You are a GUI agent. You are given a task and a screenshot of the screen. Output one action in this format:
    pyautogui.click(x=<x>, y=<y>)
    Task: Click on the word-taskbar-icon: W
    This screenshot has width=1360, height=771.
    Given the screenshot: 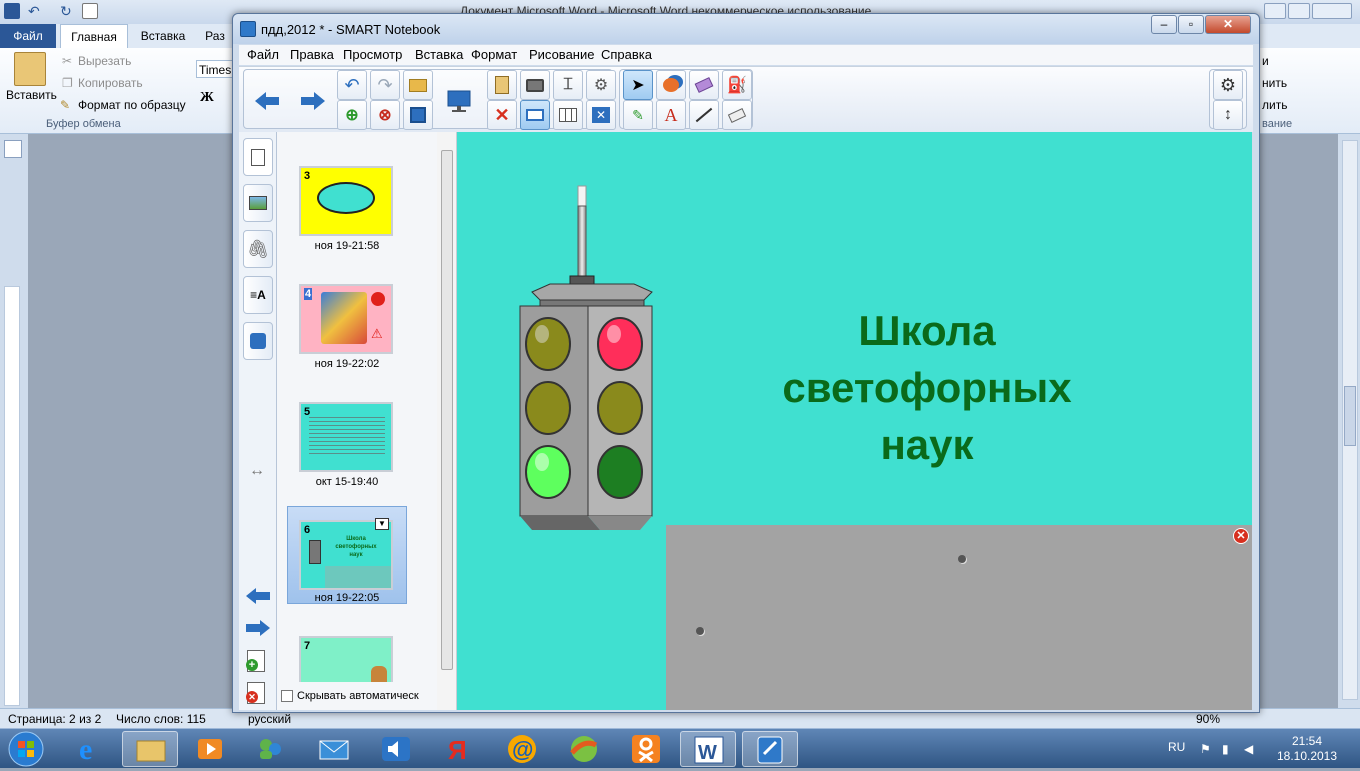 What is the action you would take?
    pyautogui.click(x=708, y=749)
    